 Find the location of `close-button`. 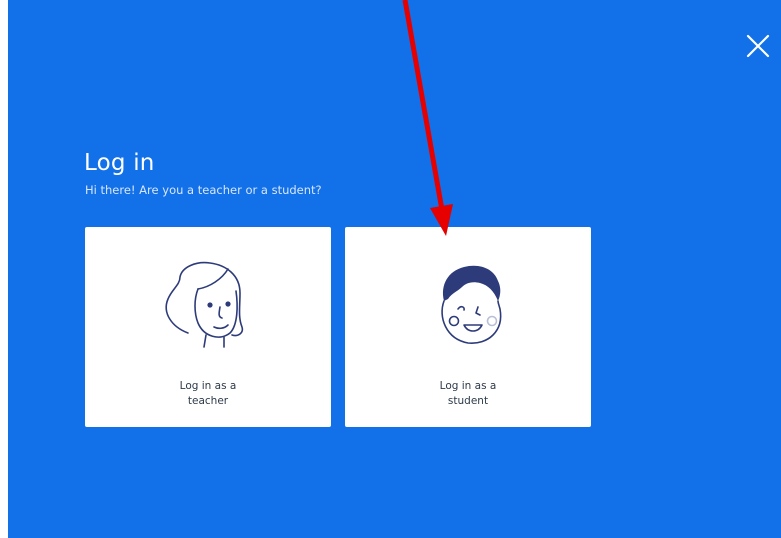

close-button is located at coordinates (758, 46).